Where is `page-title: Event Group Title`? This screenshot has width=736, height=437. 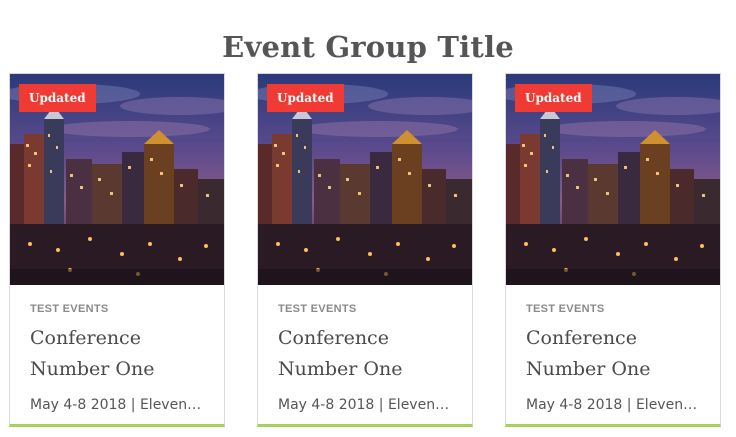 page-title: Event Group Title is located at coordinates (368, 47).